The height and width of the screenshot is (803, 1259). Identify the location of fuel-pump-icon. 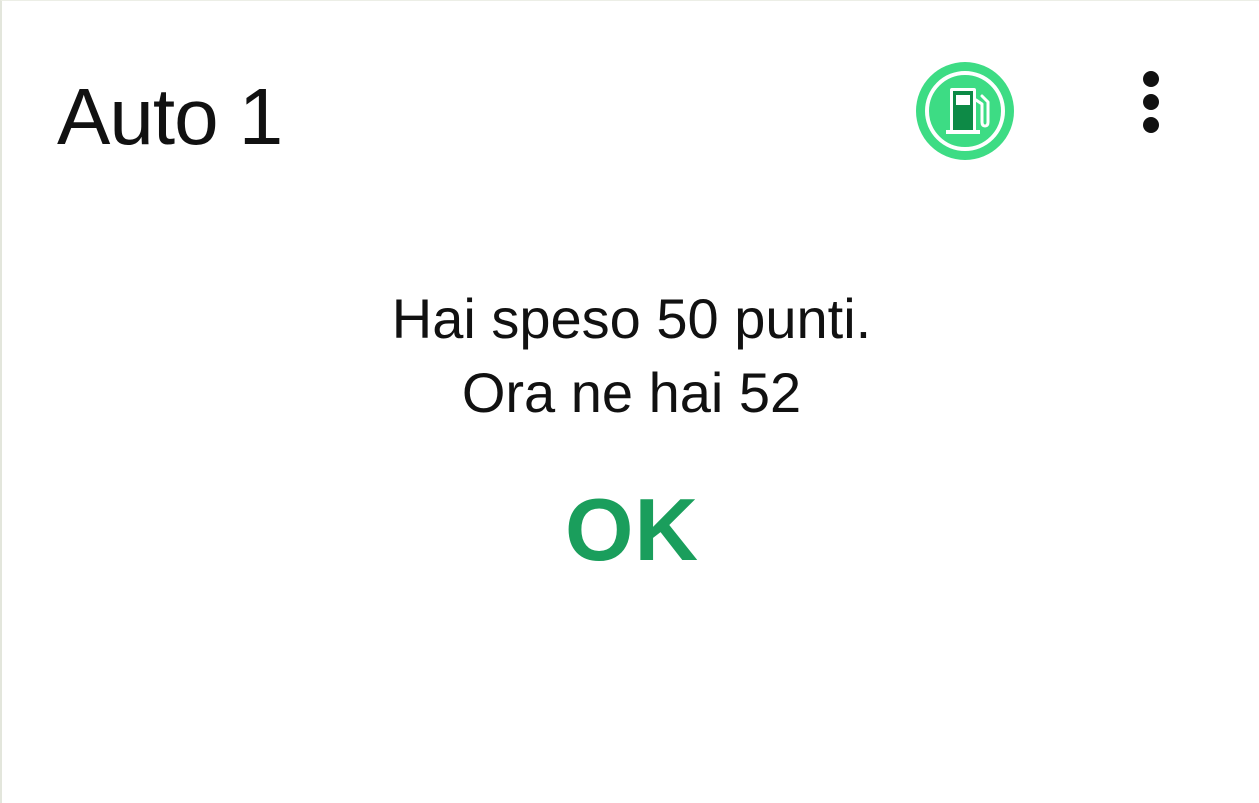
(965, 111).